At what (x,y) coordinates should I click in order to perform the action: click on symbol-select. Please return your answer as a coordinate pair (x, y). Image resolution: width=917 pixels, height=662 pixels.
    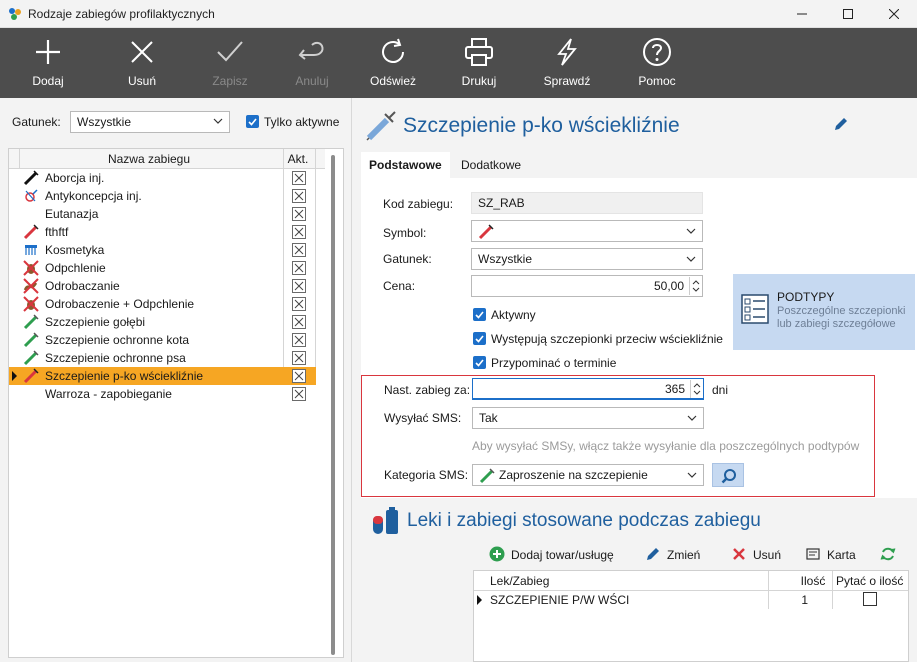
    Looking at the image, I should click on (587, 231).